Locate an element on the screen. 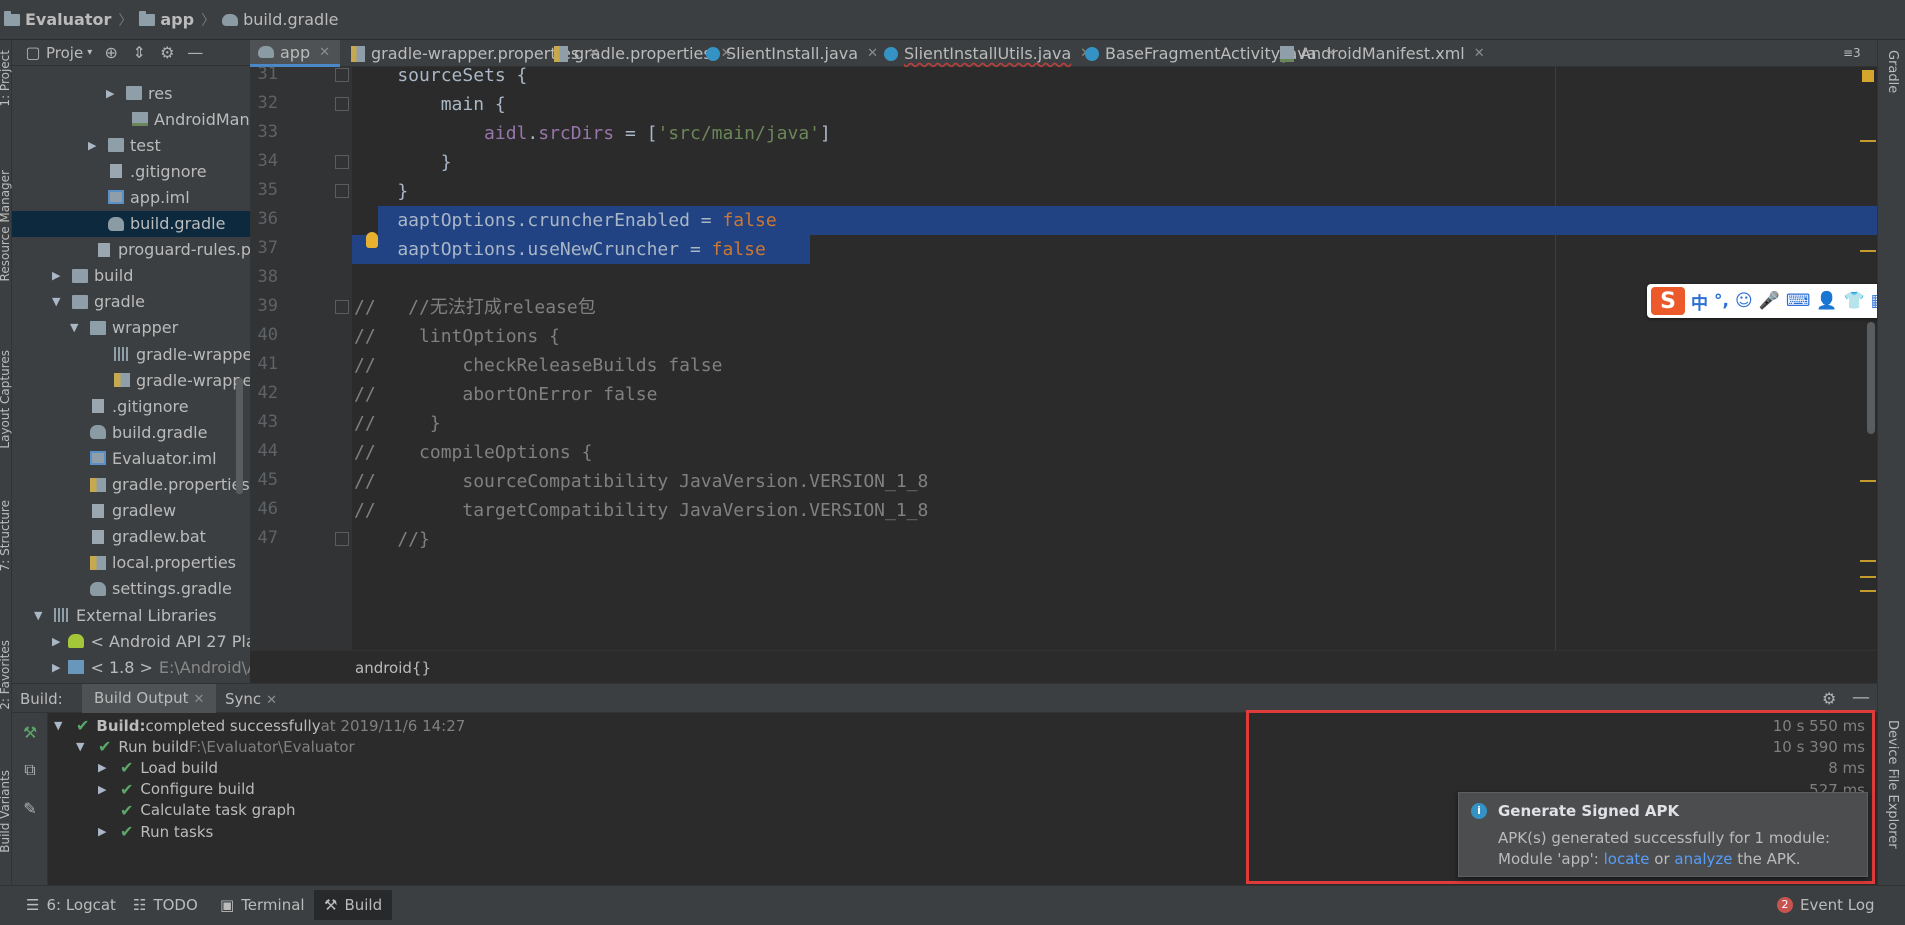  code-line: aaptOptions.cruncherEnabled = false is located at coordinates (1114, 220).